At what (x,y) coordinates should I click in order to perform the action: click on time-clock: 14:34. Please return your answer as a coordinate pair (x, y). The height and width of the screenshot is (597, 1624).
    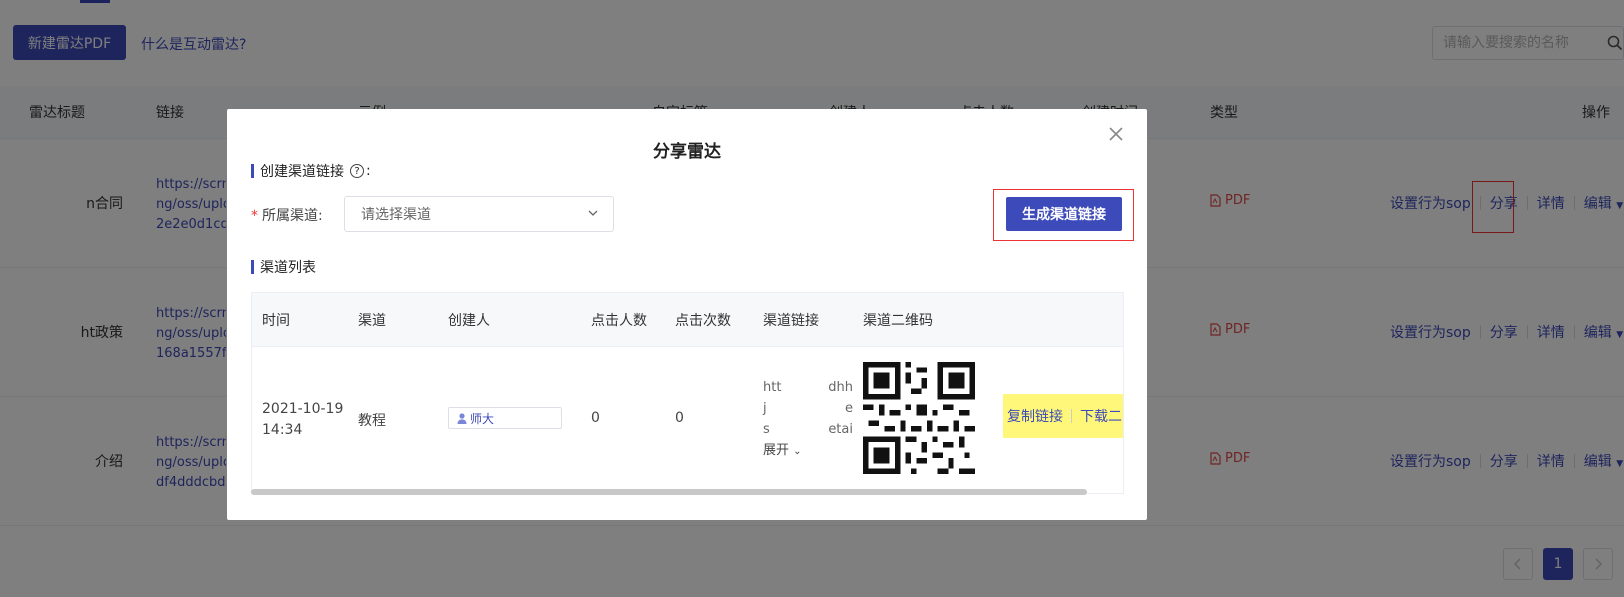
    Looking at the image, I should click on (282, 430).